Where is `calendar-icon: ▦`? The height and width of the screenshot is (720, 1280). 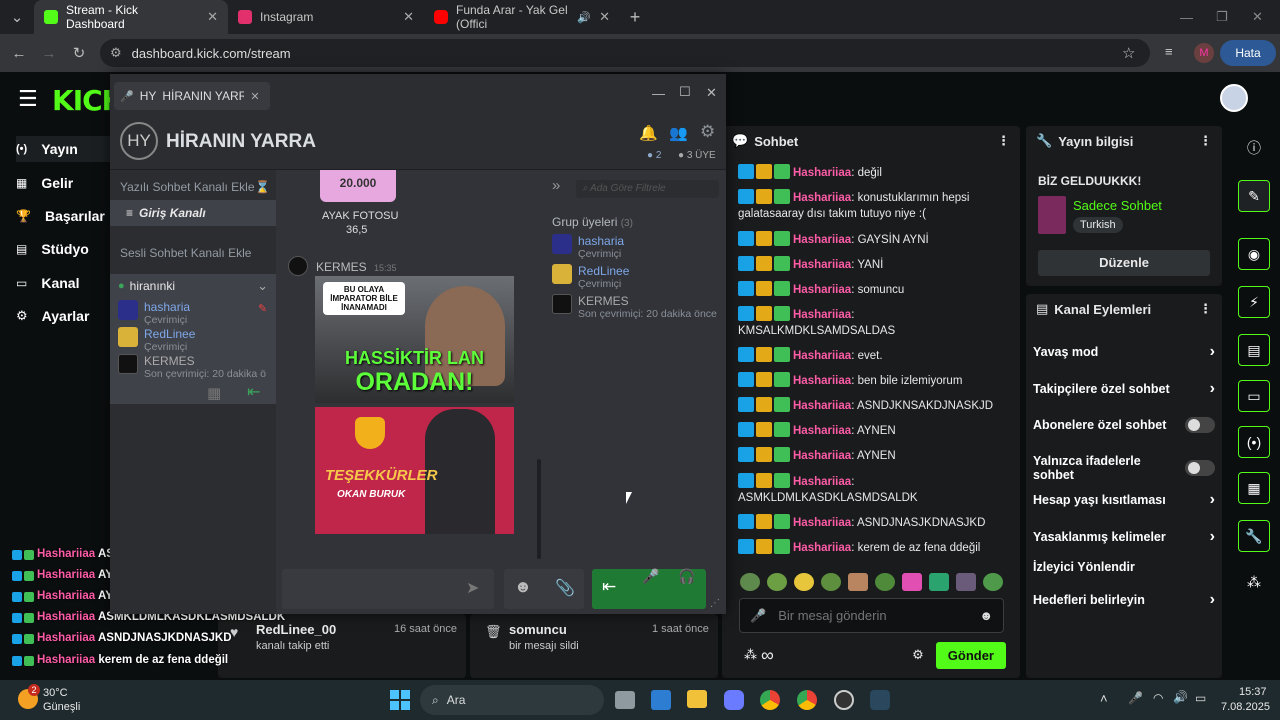
calendar-icon: ▦ is located at coordinates (214, 393).